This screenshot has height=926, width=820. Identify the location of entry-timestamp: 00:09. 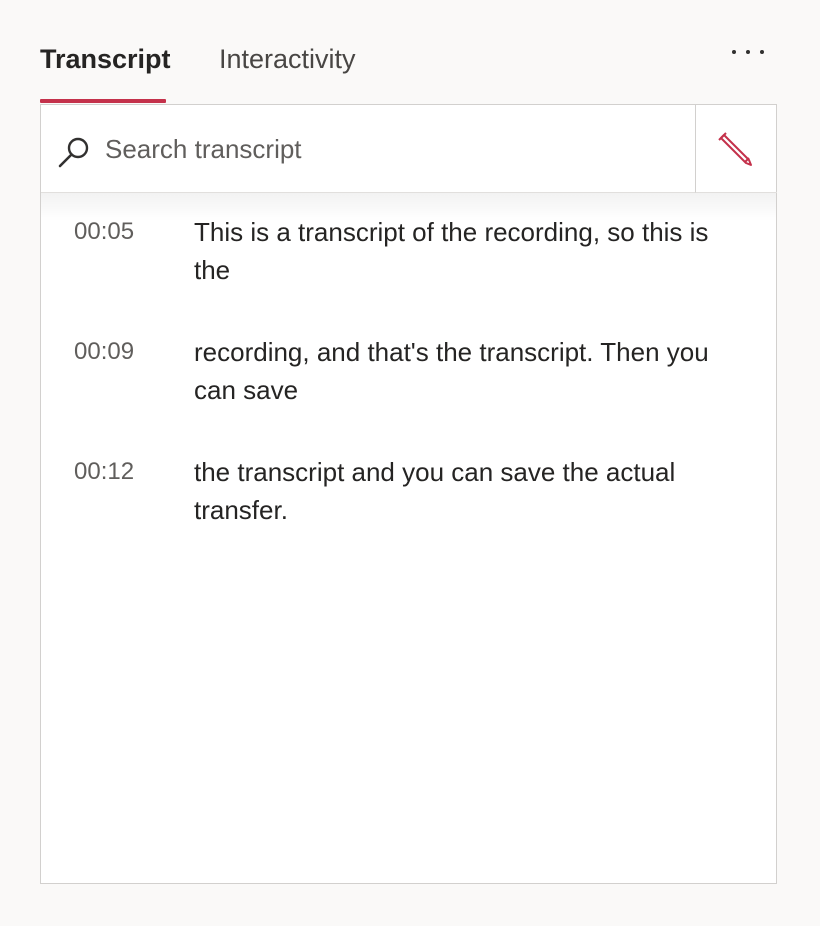
(104, 352).